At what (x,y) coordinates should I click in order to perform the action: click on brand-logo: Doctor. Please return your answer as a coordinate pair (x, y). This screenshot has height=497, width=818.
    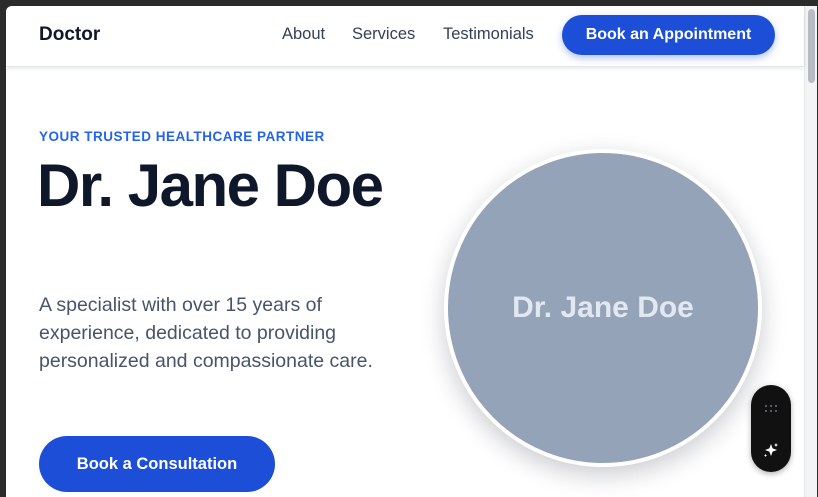
    Looking at the image, I should click on (69, 35).